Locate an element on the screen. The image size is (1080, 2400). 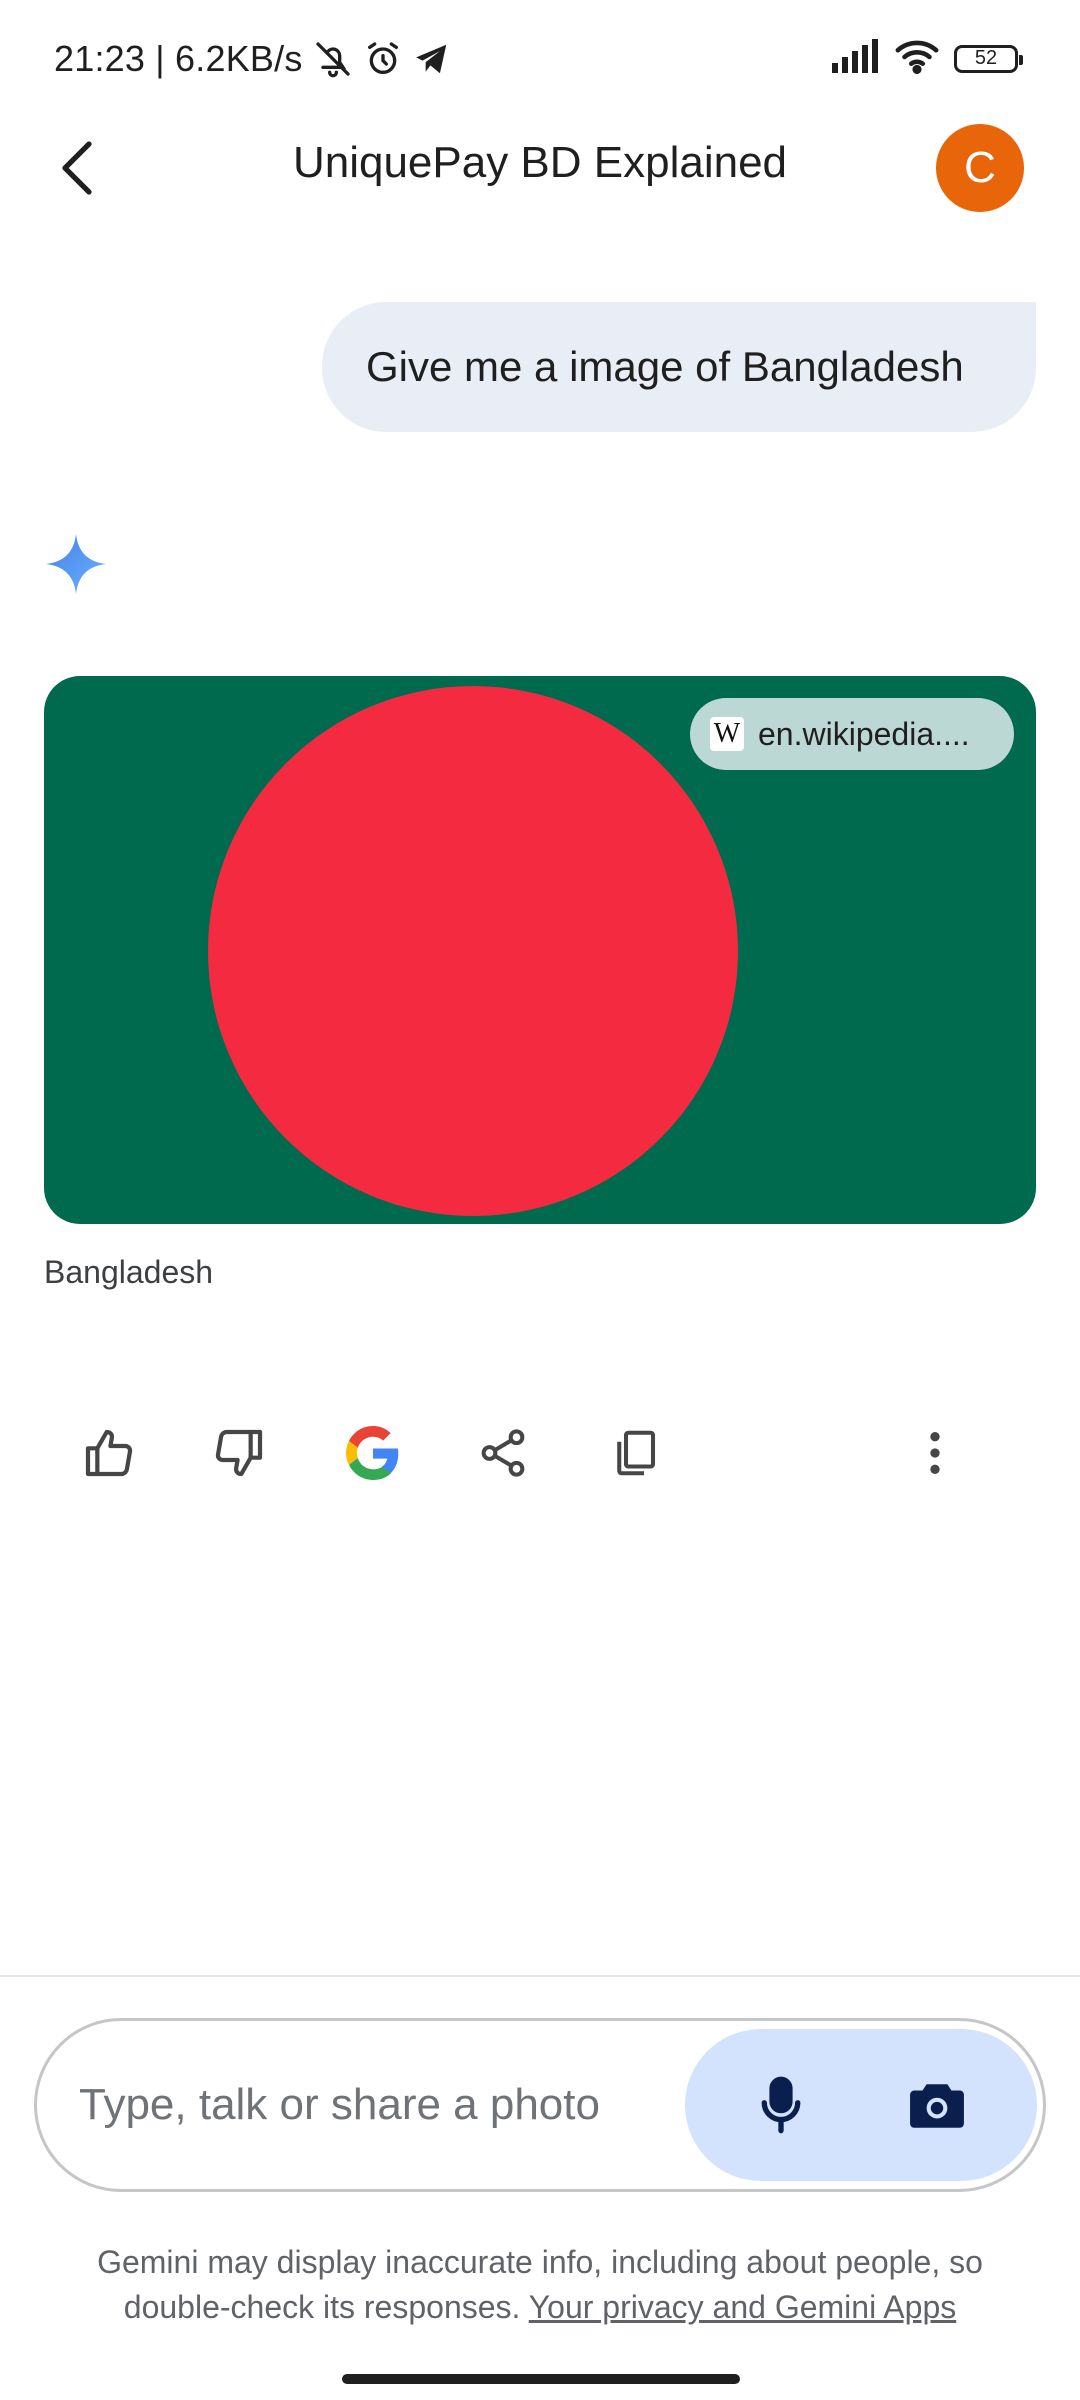
copy-button is located at coordinates (635, 1453).